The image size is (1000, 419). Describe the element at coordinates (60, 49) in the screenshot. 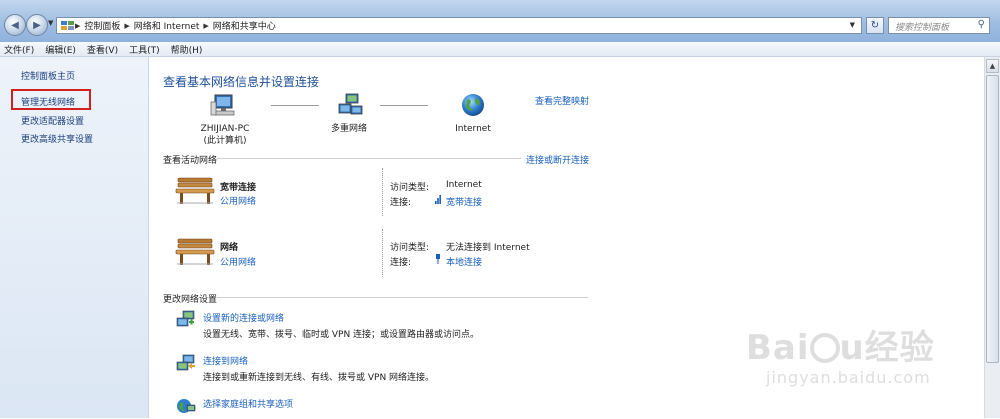

I see `menu-edit: 编辑(E)` at that location.